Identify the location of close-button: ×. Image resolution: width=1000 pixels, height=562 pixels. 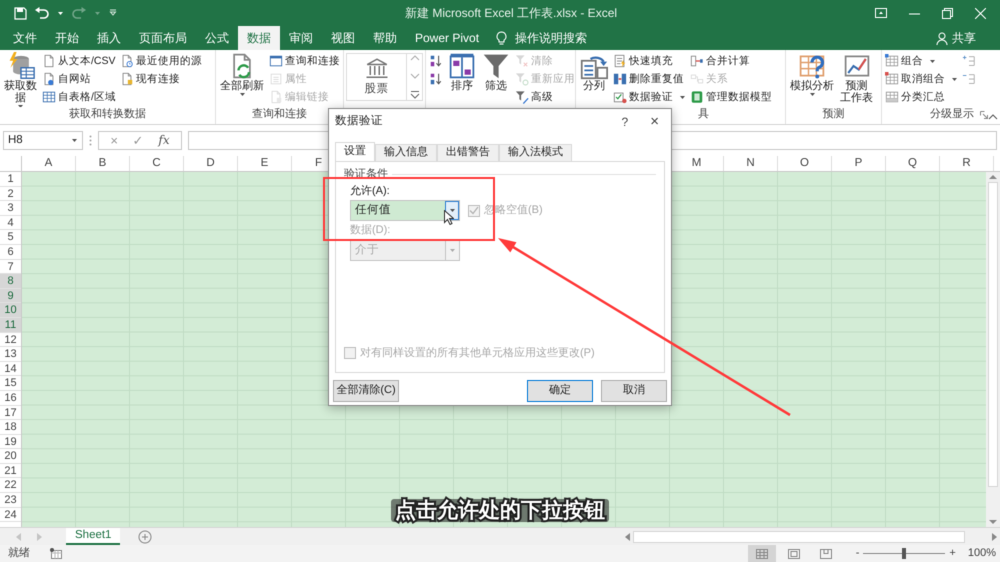
(654, 122).